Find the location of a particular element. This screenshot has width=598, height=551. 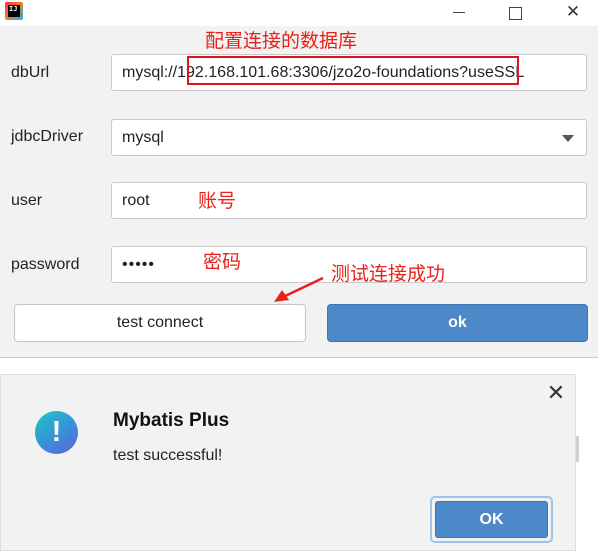

jdbc-driver-value: mysql is located at coordinates (143, 137).